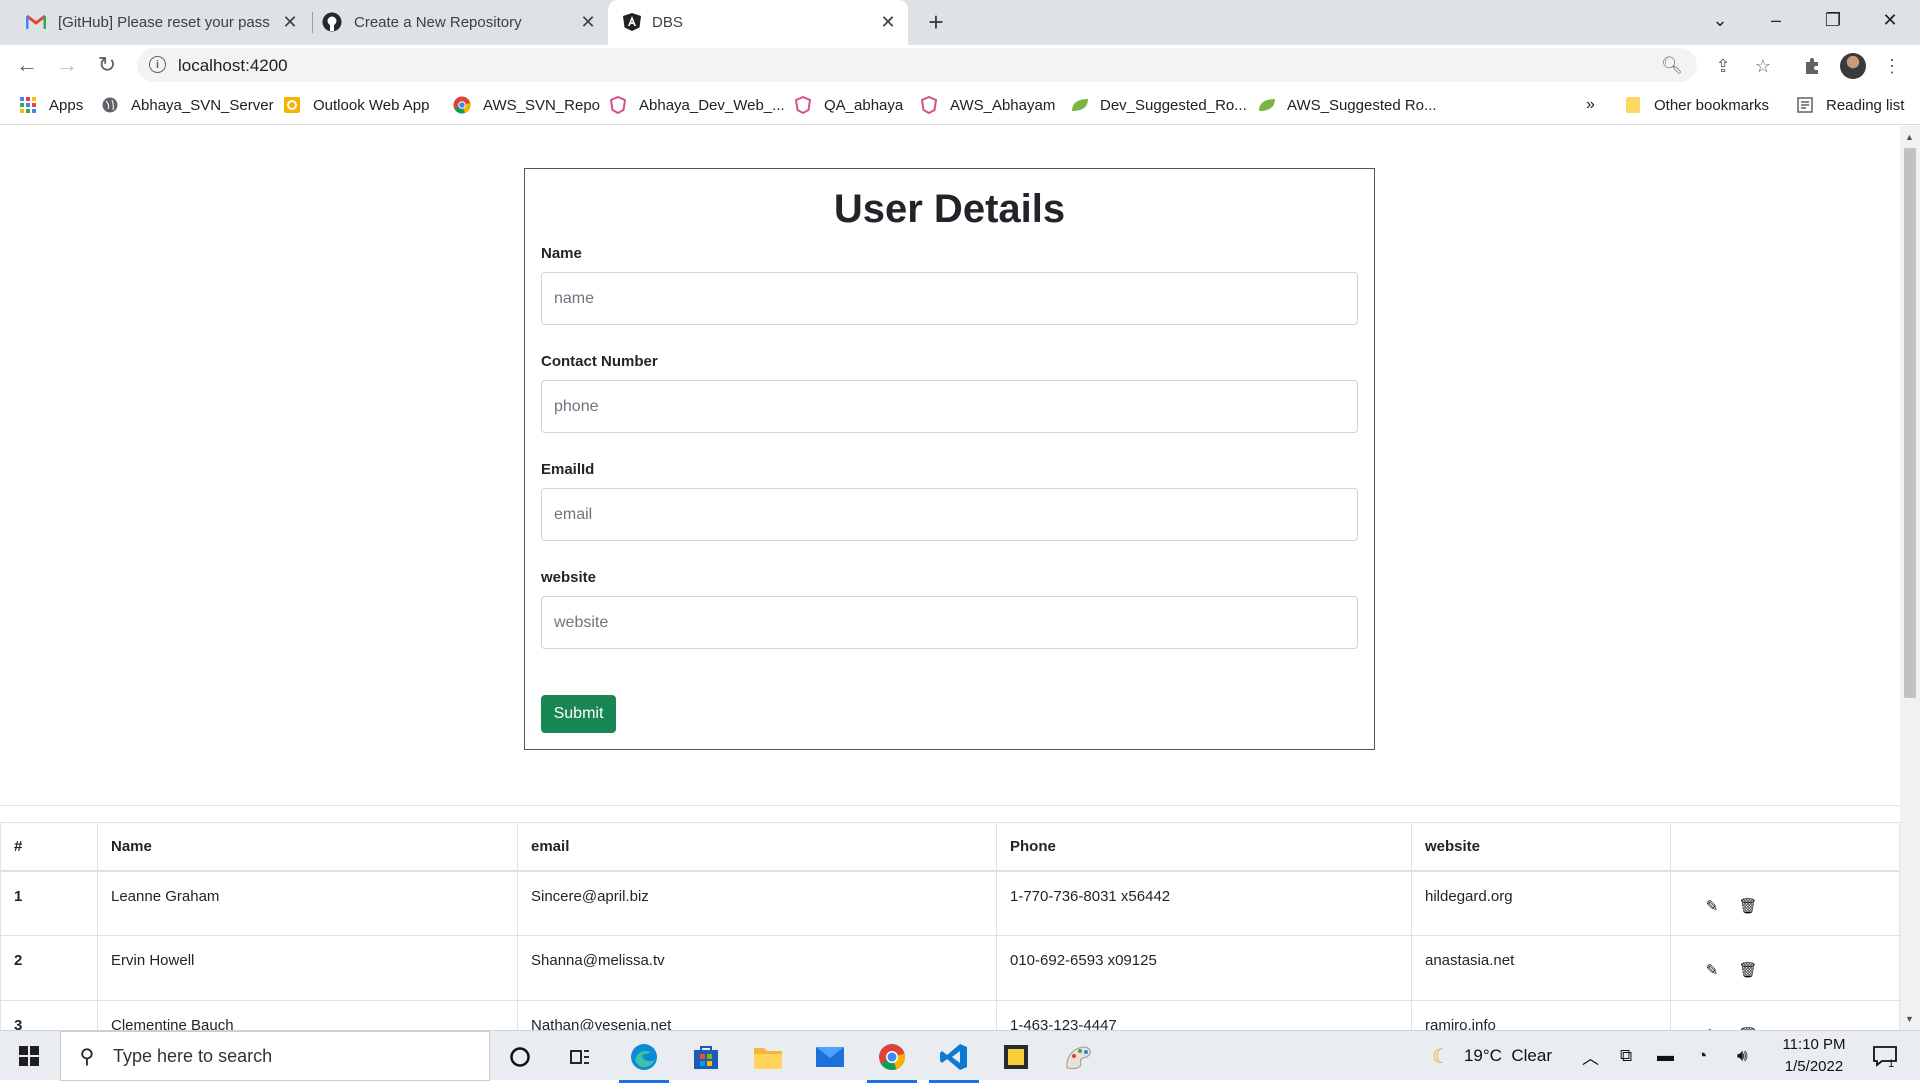  What do you see at coordinates (27, 65) in the screenshot?
I see `back-button: ←` at bounding box center [27, 65].